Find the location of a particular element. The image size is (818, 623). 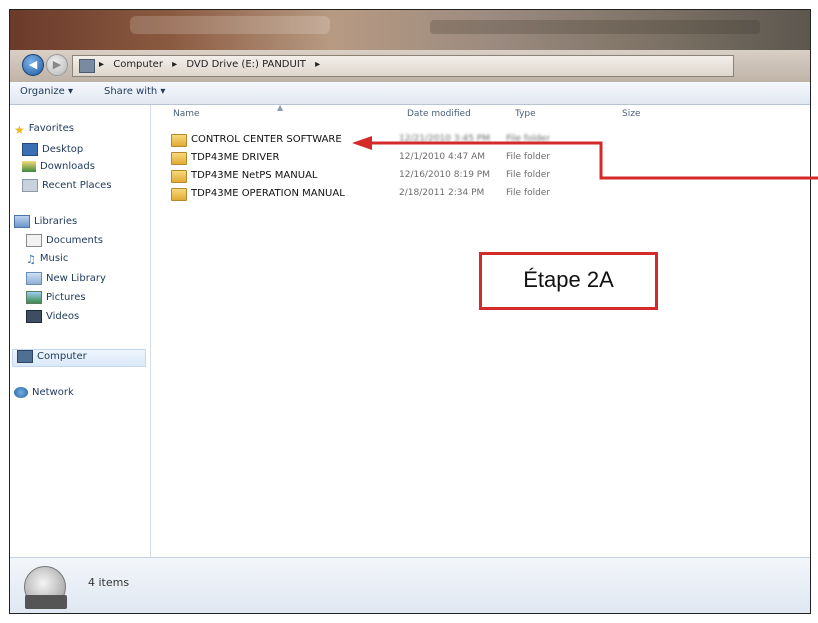

annotation-step-label: Étape 2A is located at coordinates (568, 279).